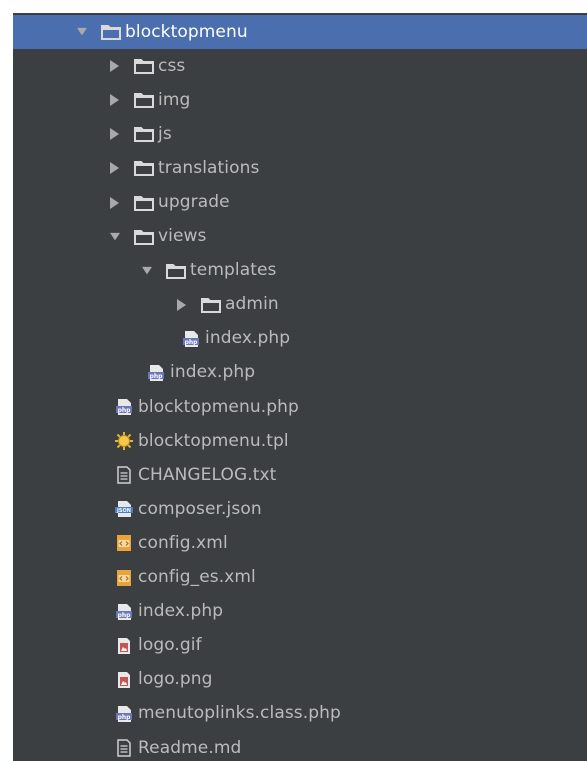 The image size is (587, 761). Describe the element at coordinates (197, 577) in the screenshot. I see `tree-item-label: config_es.xml` at that location.